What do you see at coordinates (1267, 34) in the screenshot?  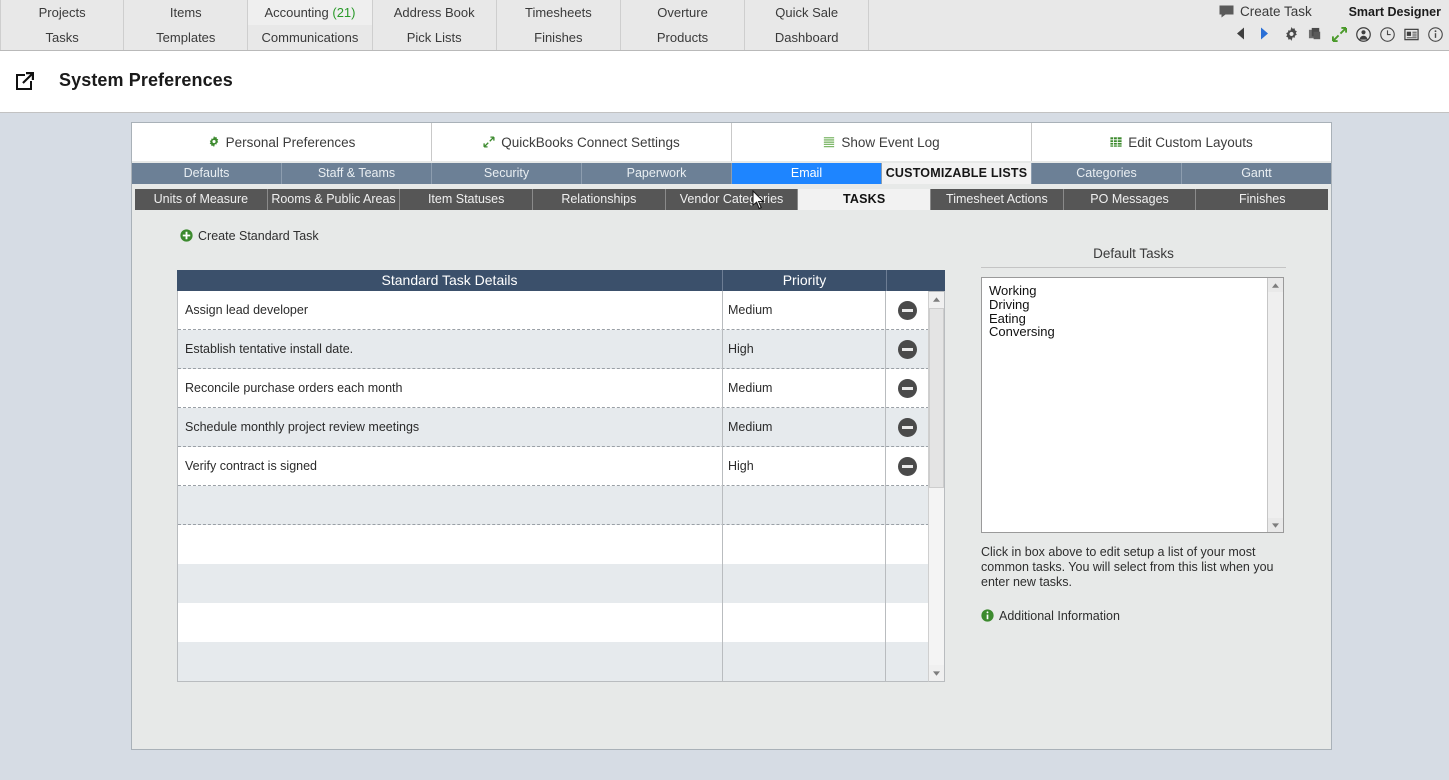 I see `forward-arrow-icon` at bounding box center [1267, 34].